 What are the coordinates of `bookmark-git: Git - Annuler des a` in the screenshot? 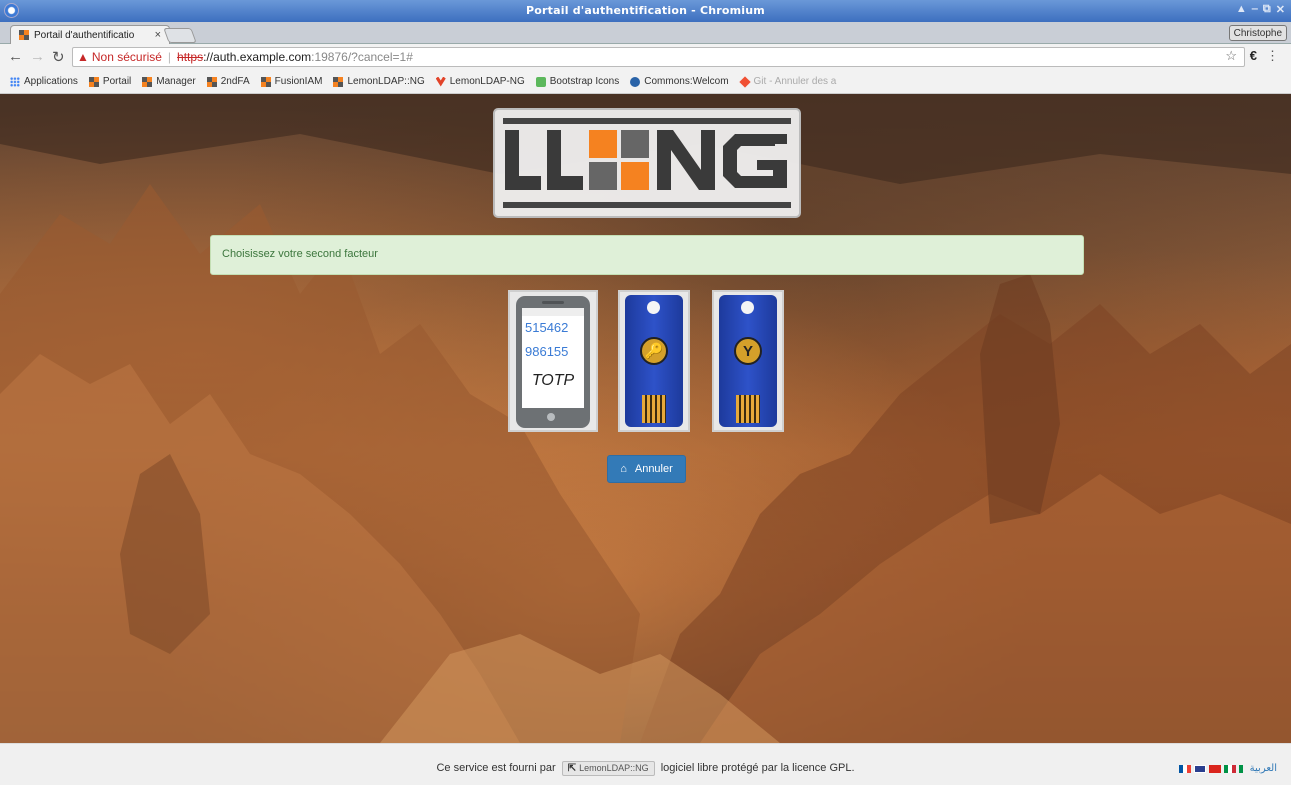 It's located at (787, 81).